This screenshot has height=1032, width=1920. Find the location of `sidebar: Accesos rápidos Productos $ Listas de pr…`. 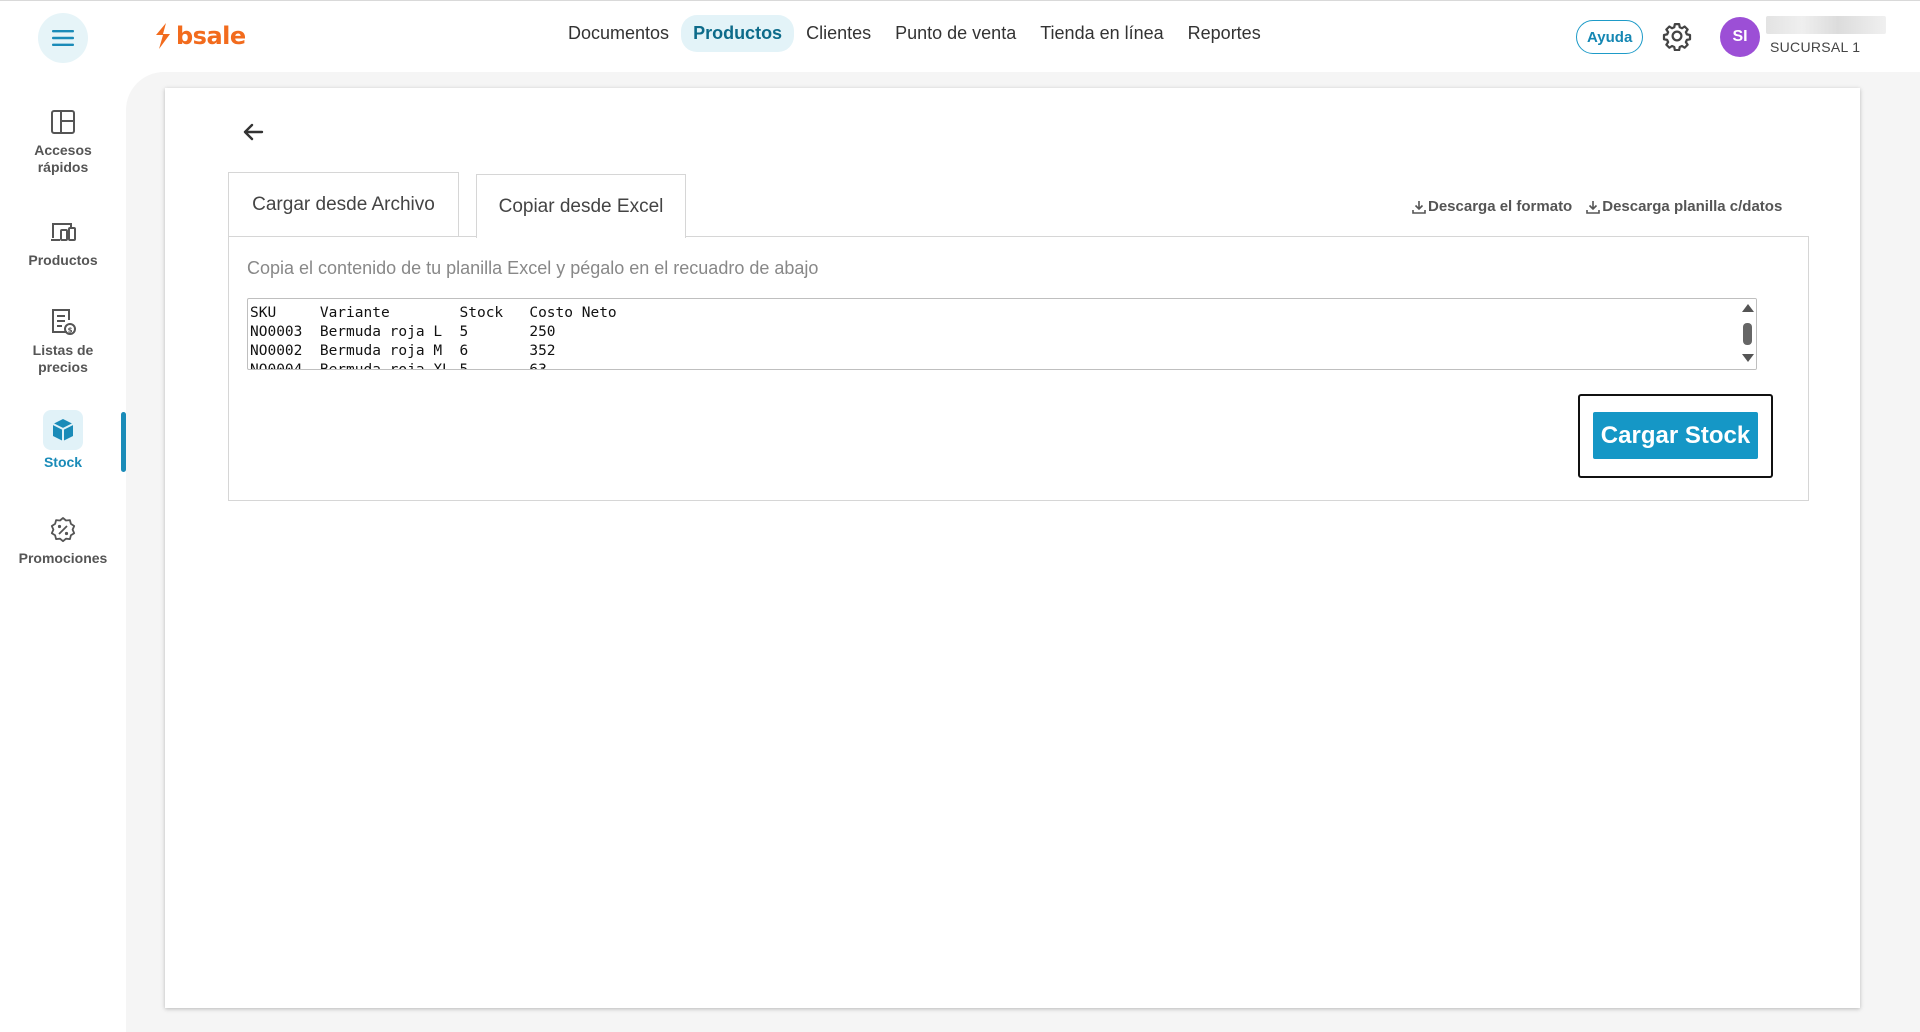

sidebar: Accesos rápidos Productos $ Listas de pr… is located at coordinates (63, 551).